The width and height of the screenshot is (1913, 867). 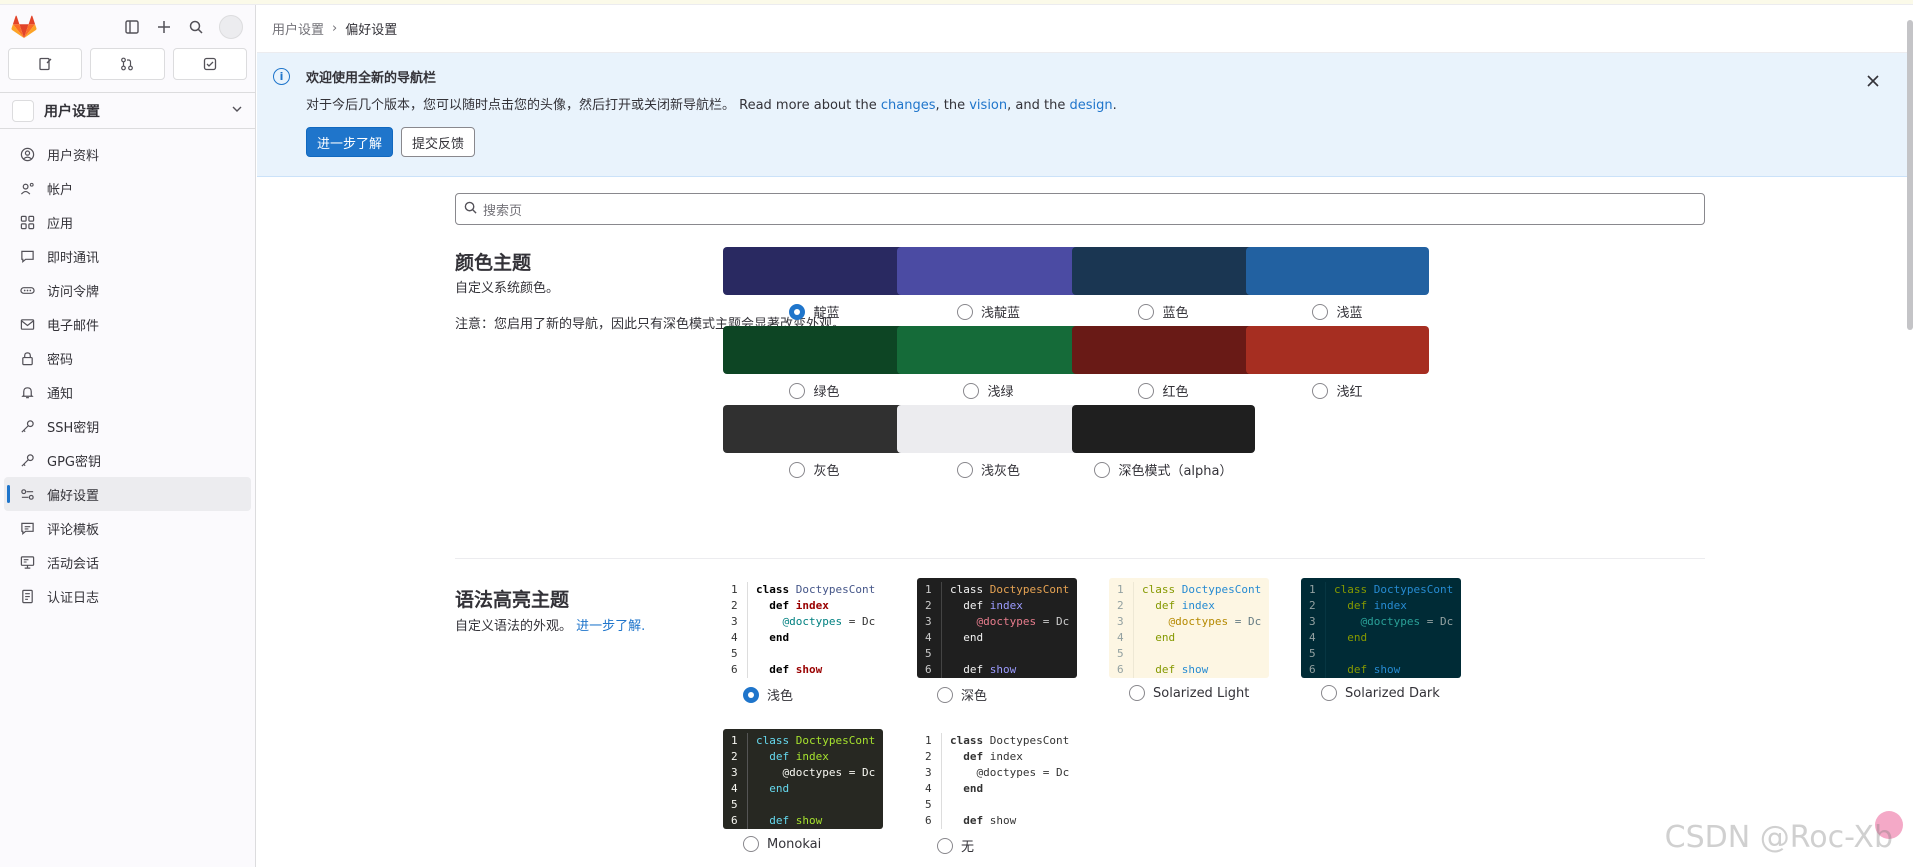 I want to click on sidebar-item-label: 即时通讯, so click(x=73, y=258).